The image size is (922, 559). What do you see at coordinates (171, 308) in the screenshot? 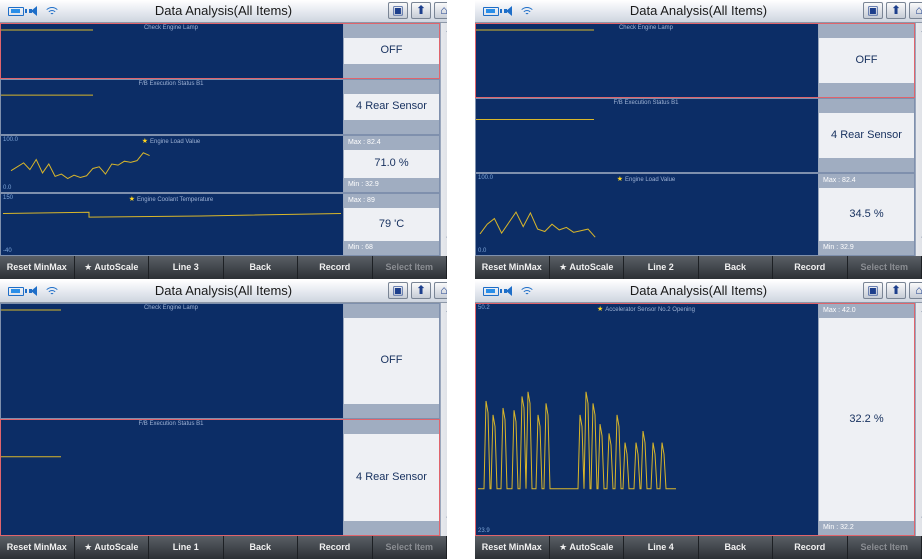
I see `parameter-name: Check Engine Lamp` at bounding box center [171, 308].